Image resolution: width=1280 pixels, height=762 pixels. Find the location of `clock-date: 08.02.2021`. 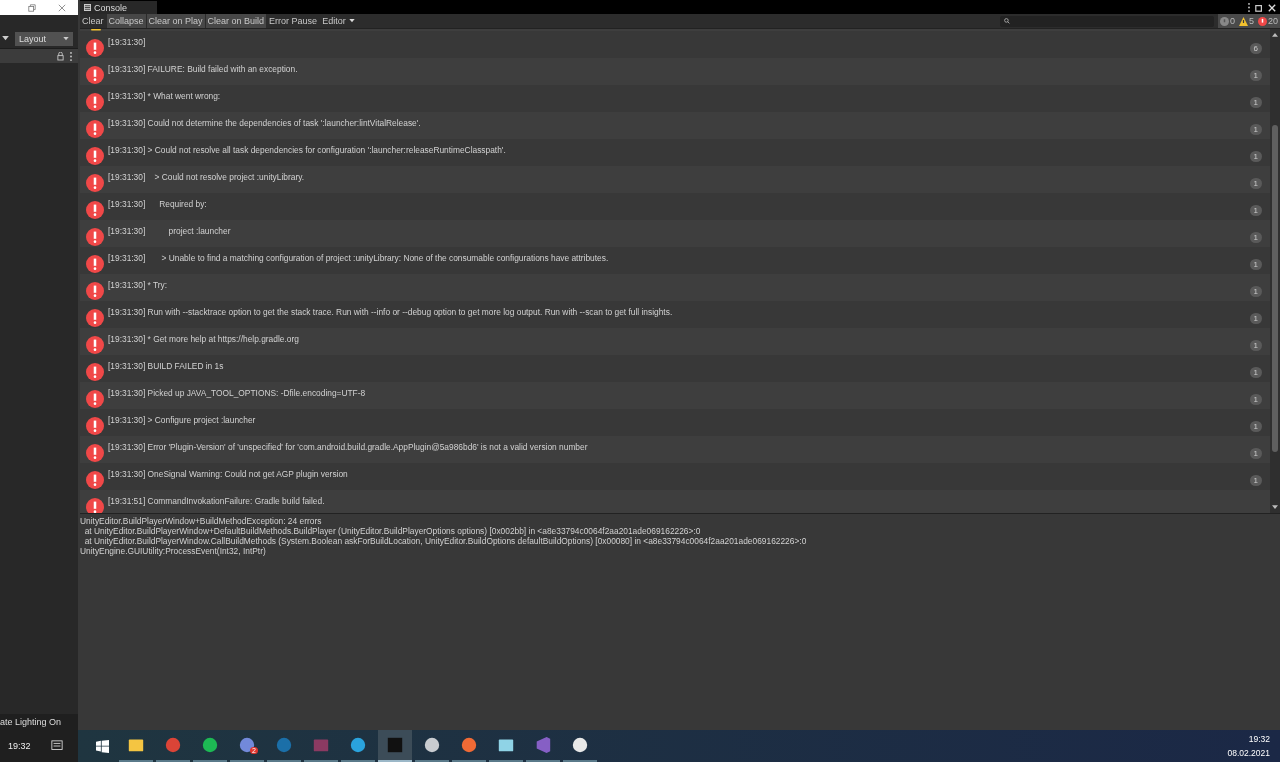

clock-date: 08.02.2021 is located at coordinates (1248, 753).